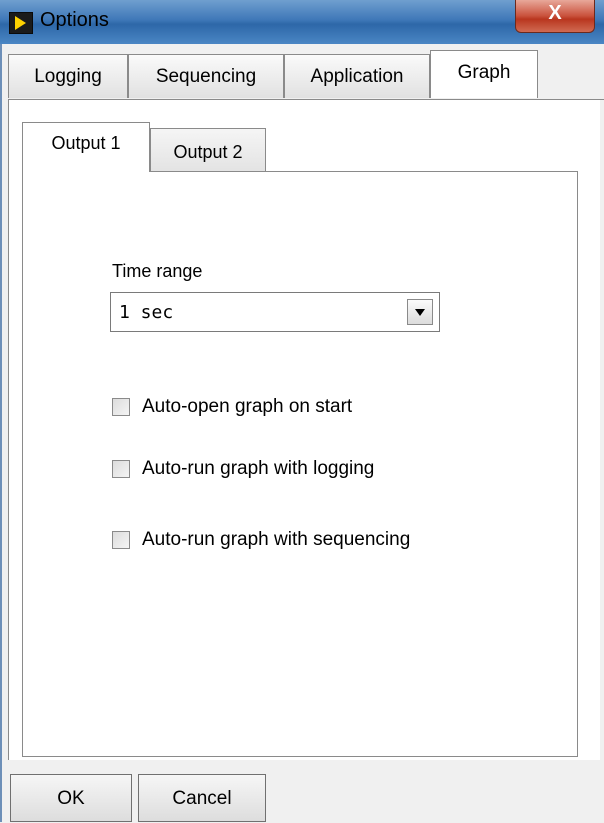 This screenshot has height=823, width=604. Describe the element at coordinates (275, 312) in the screenshot. I see `time-range-select: 1 sec` at that location.